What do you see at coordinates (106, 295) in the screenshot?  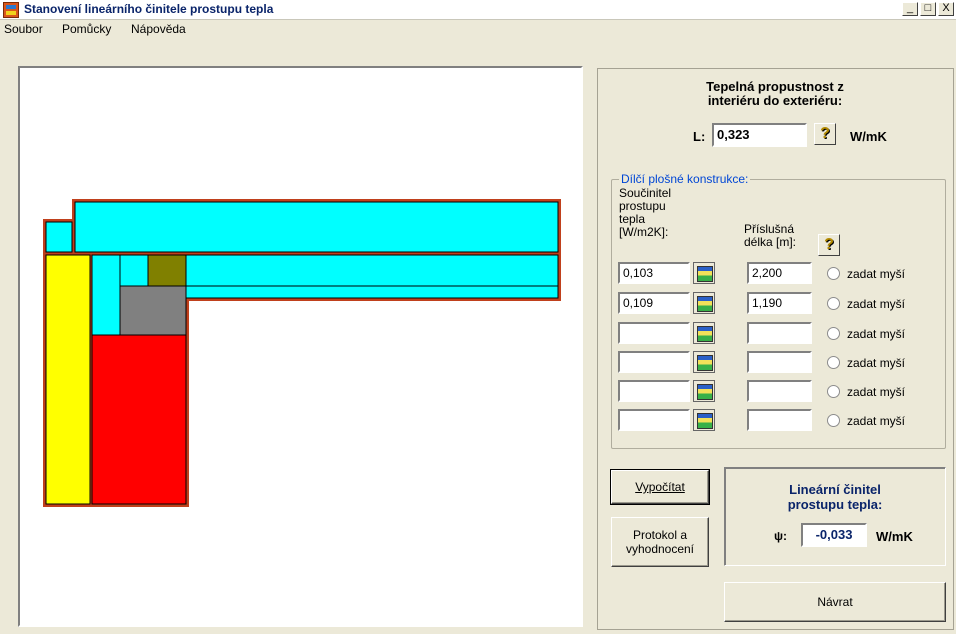 I see `vertical-insulation` at bounding box center [106, 295].